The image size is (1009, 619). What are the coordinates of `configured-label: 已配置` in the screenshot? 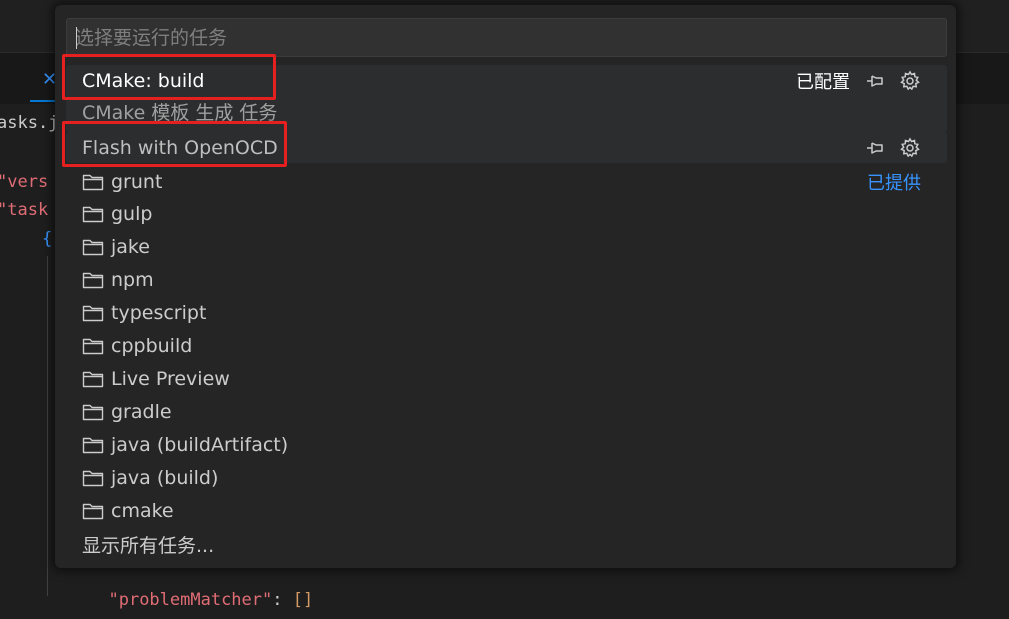 It's located at (823, 82).